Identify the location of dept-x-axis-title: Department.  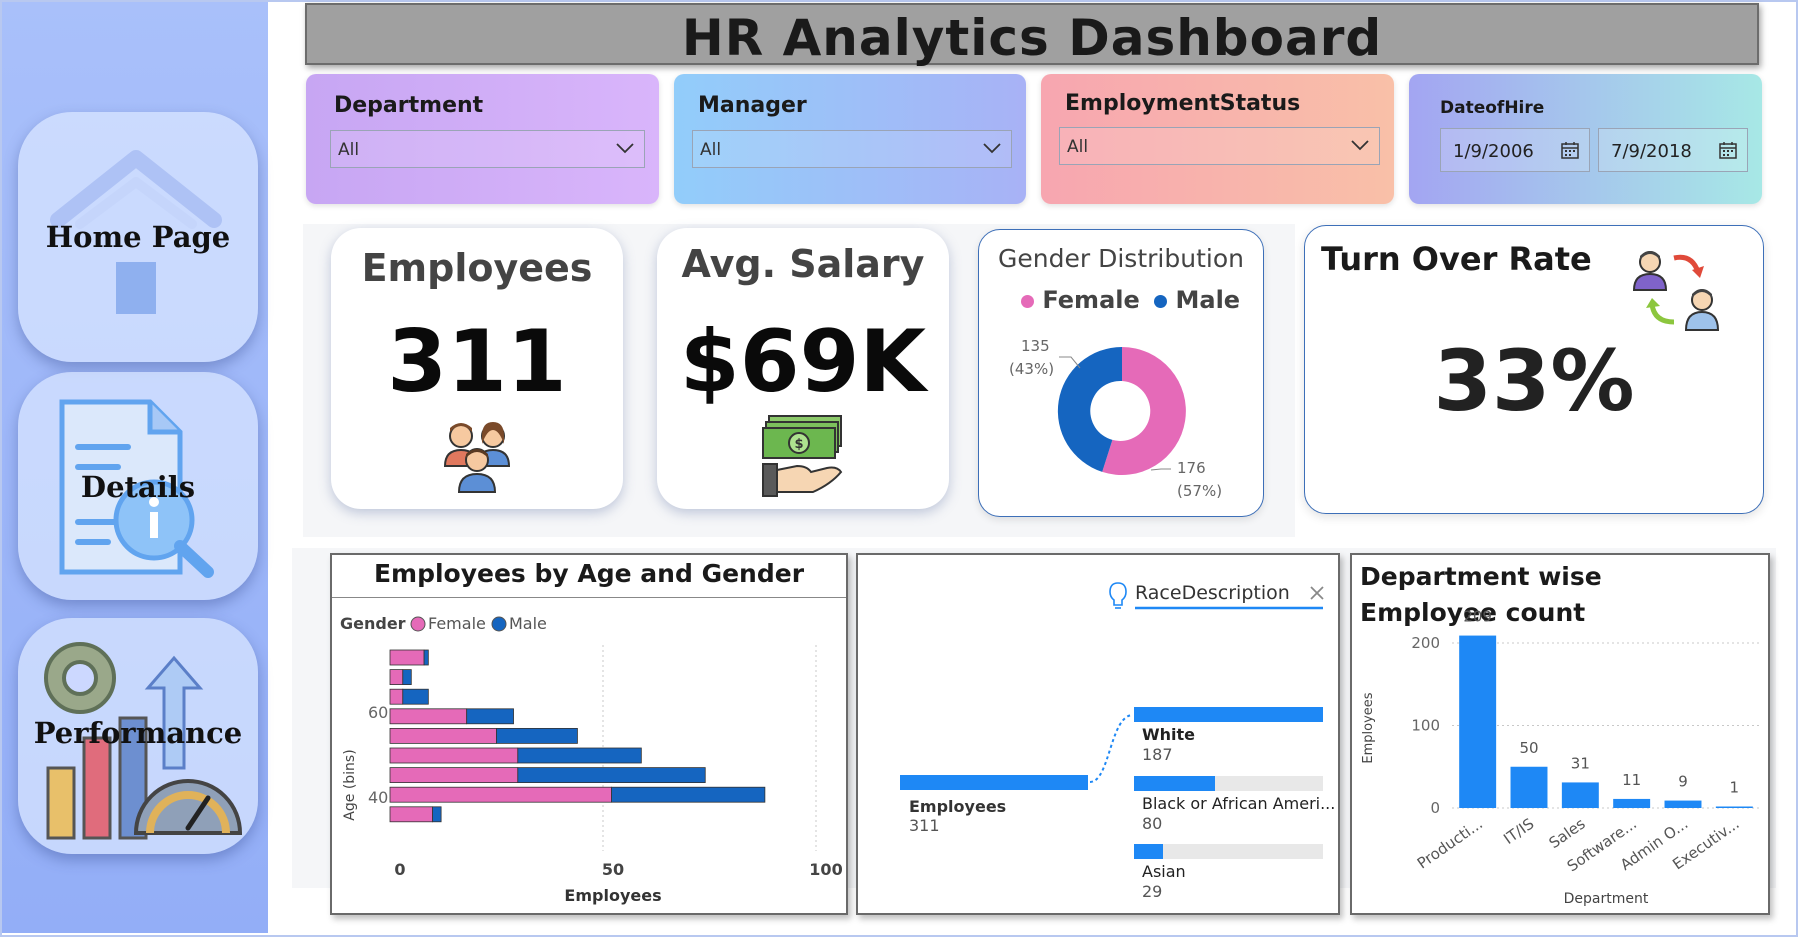
(1606, 899).